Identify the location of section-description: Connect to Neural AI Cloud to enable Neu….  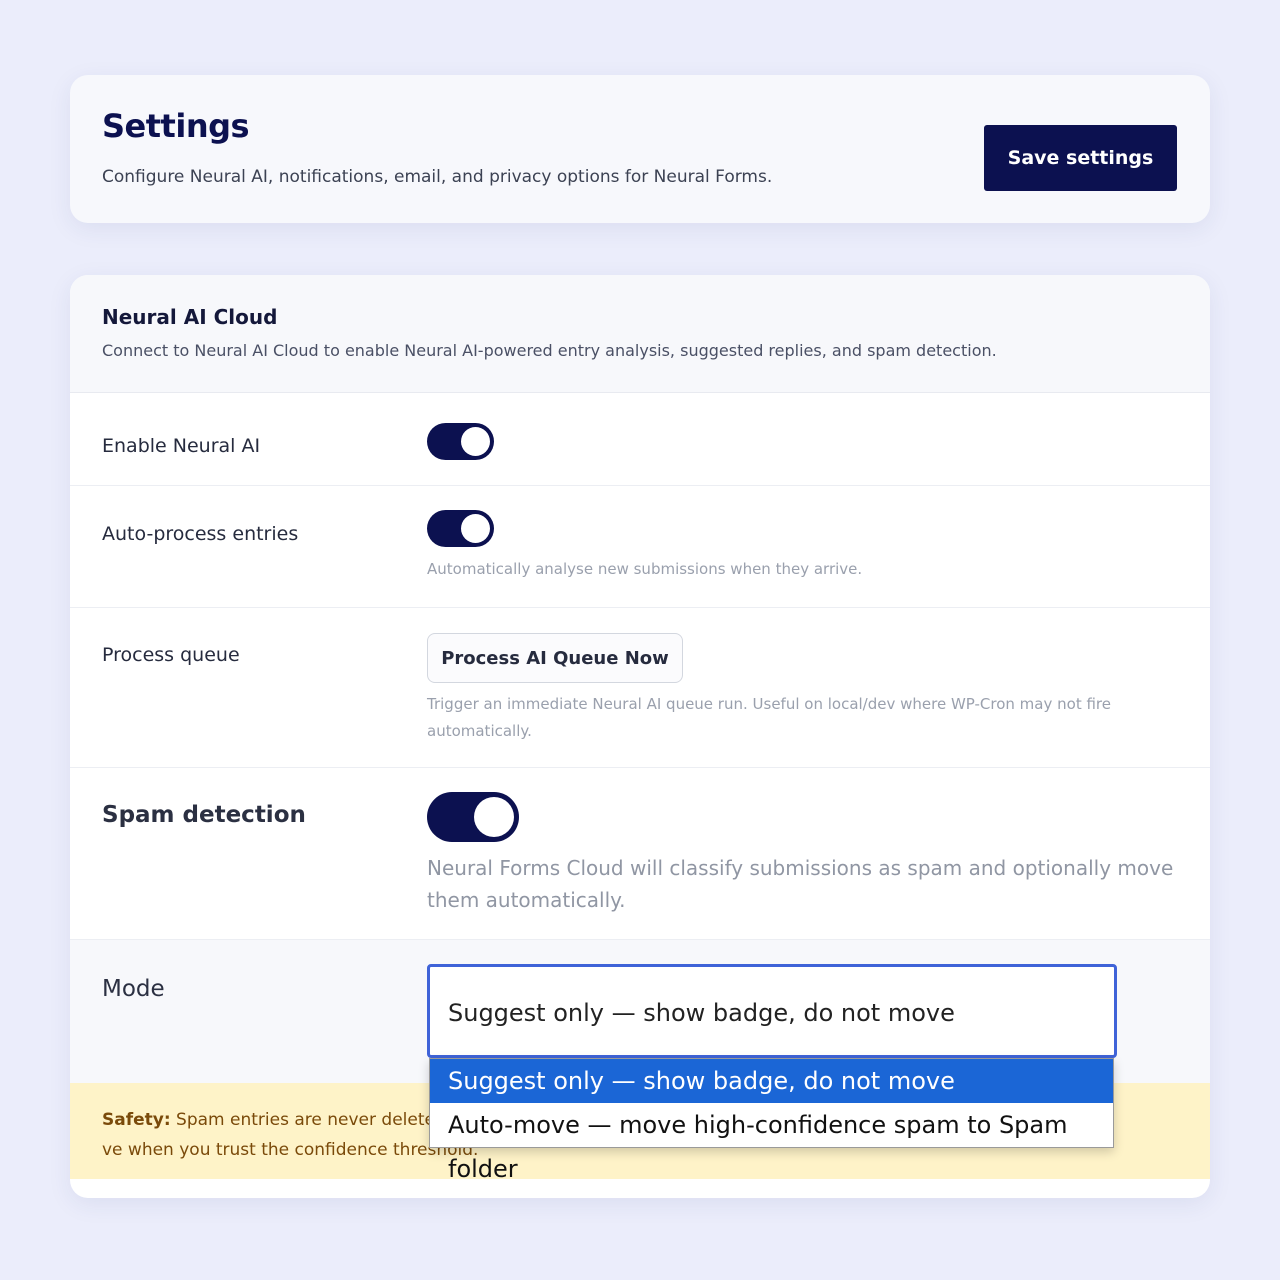
(549, 350).